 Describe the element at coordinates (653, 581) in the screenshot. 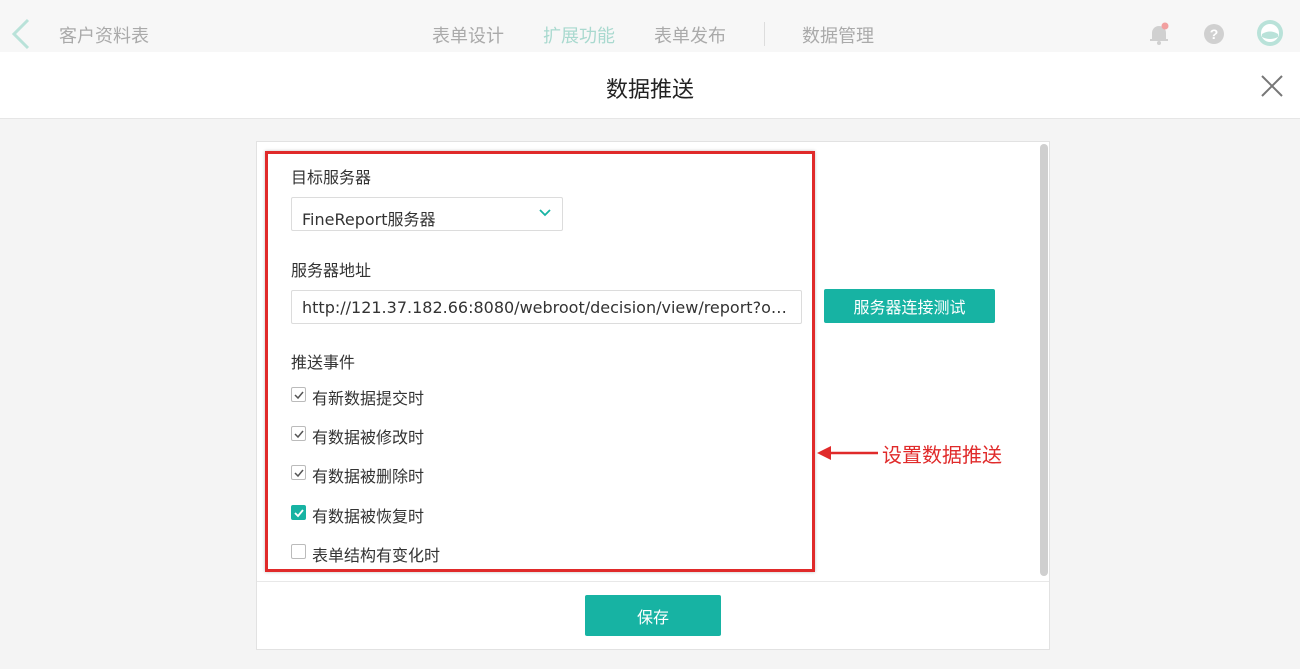

I see `footer-divider` at that location.